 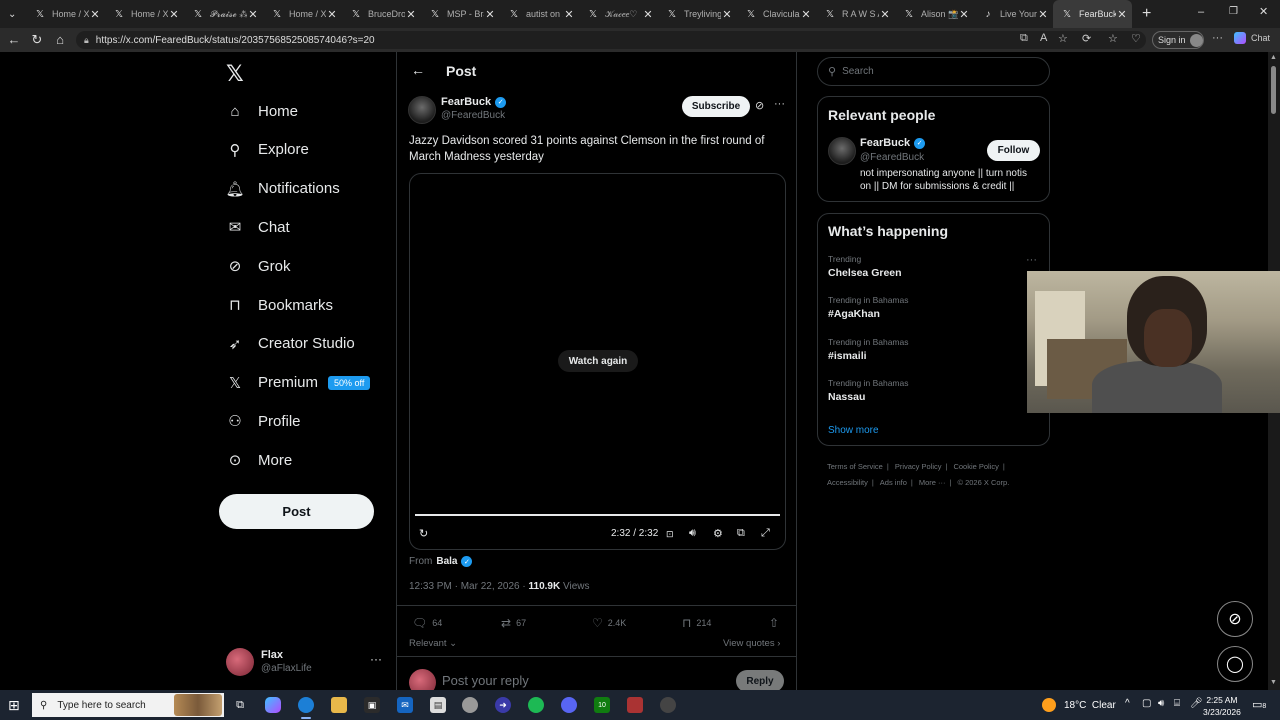 I want to click on settings-more-icon: ···, so click(x=1217, y=38).